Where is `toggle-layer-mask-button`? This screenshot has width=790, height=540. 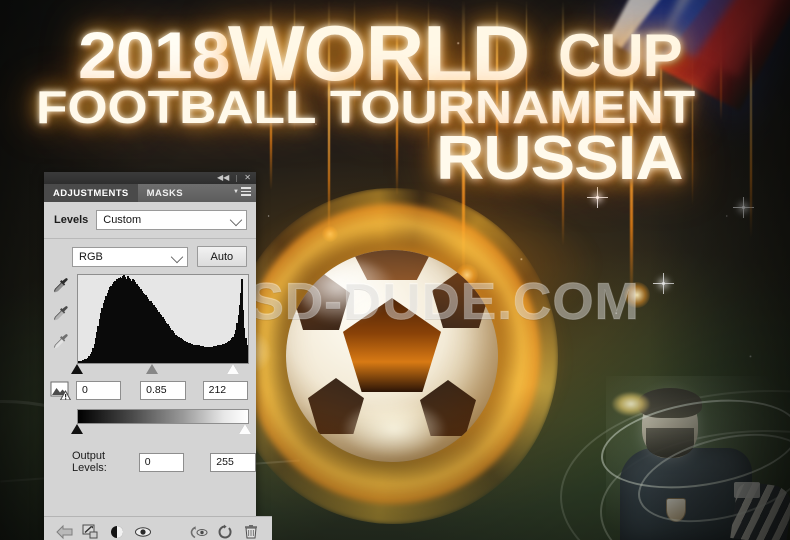 toggle-layer-mask-button is located at coordinates (117, 530).